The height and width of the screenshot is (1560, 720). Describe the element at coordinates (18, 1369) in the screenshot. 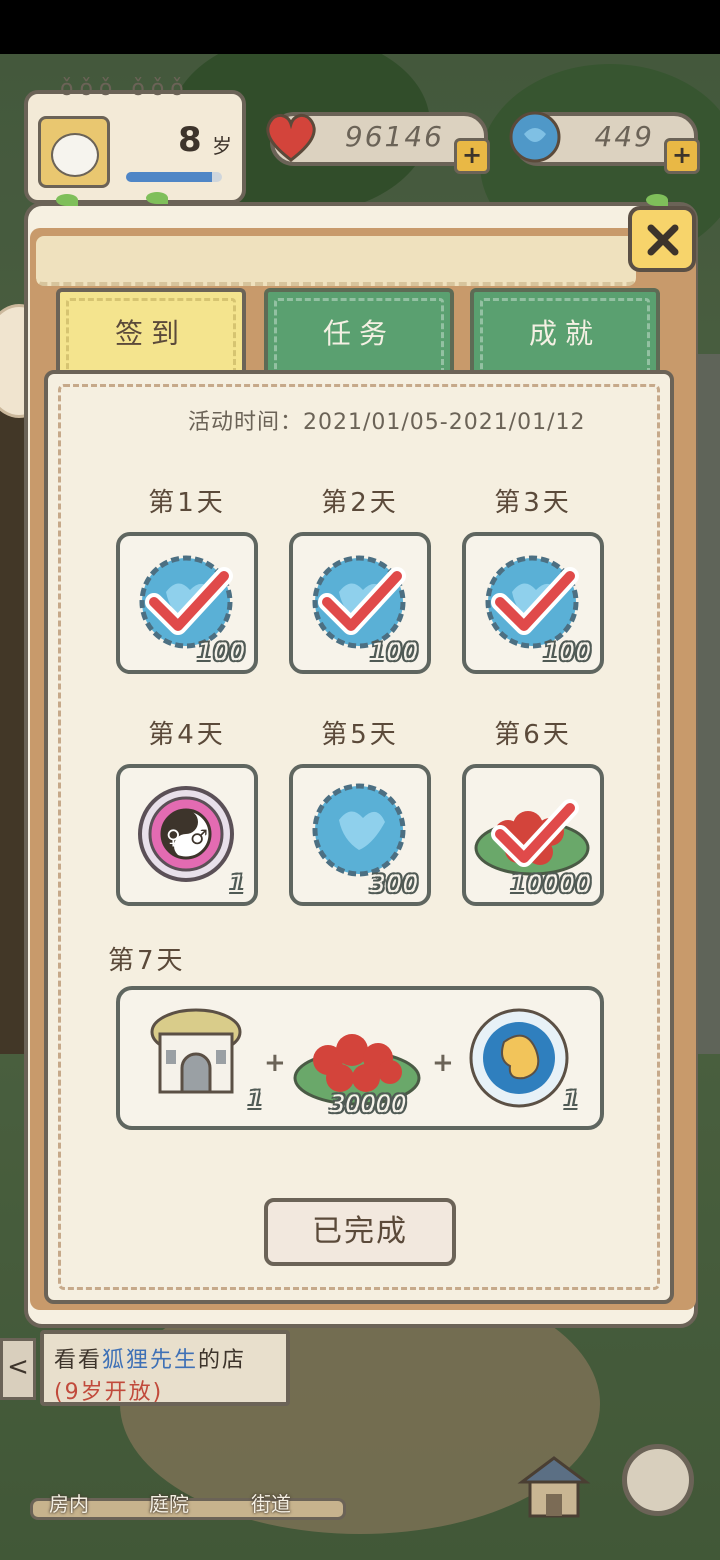

I see `back-arrow-button: <` at that location.